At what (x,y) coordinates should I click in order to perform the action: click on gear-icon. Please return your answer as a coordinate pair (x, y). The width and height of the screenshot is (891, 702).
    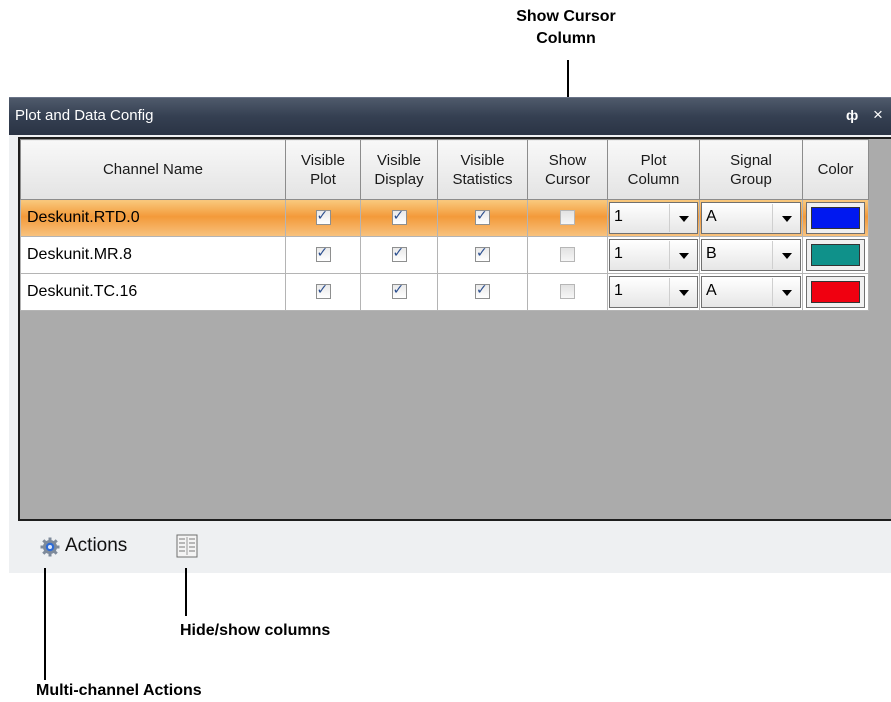
    Looking at the image, I should click on (50, 547).